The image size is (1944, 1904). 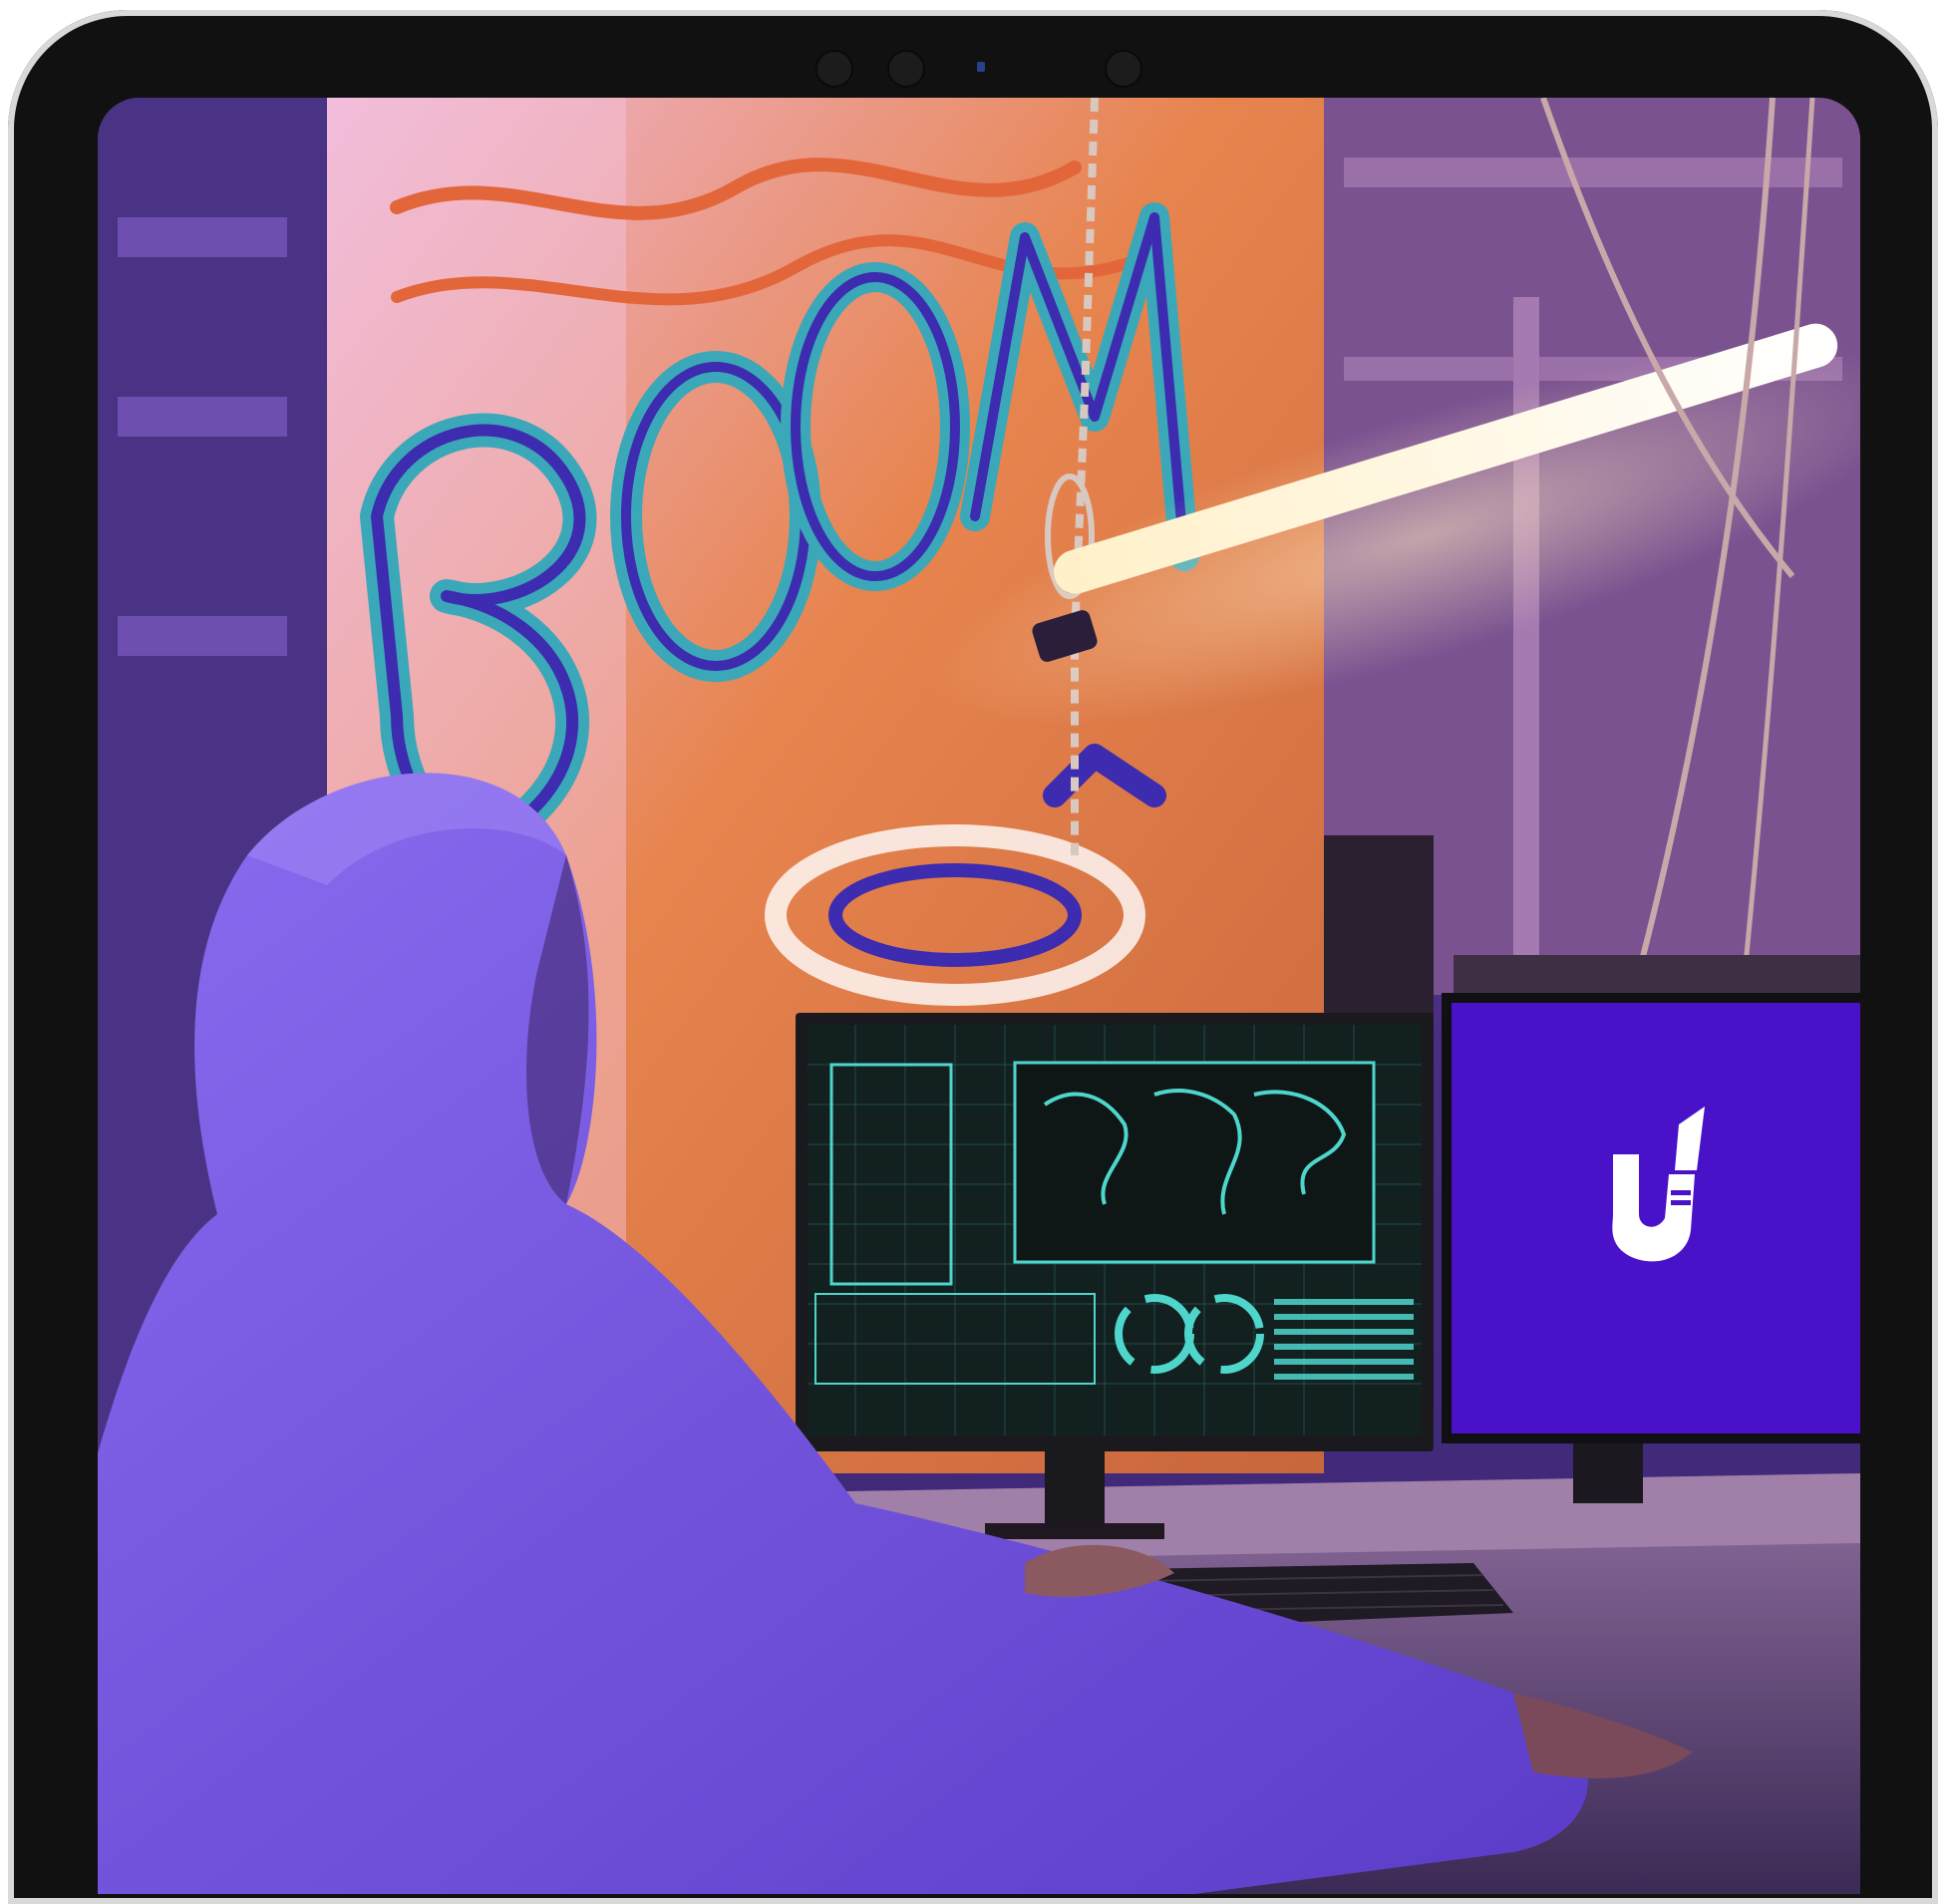 What do you see at coordinates (1123, 69) in the screenshot?
I see `sensor-icon` at bounding box center [1123, 69].